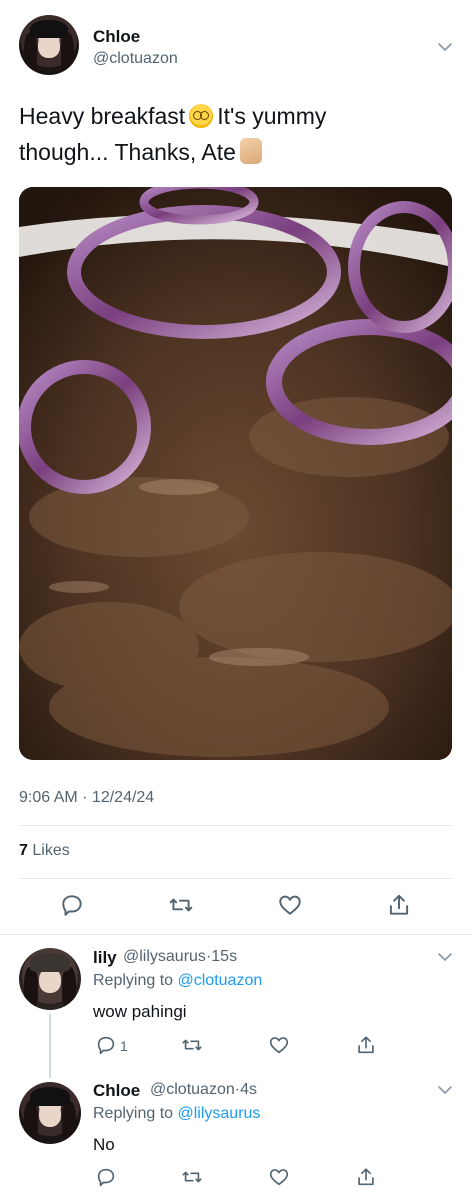 The height and width of the screenshot is (1200, 471). I want to click on tweet-text-line2: though... Thanks, Ate, so click(127, 152).